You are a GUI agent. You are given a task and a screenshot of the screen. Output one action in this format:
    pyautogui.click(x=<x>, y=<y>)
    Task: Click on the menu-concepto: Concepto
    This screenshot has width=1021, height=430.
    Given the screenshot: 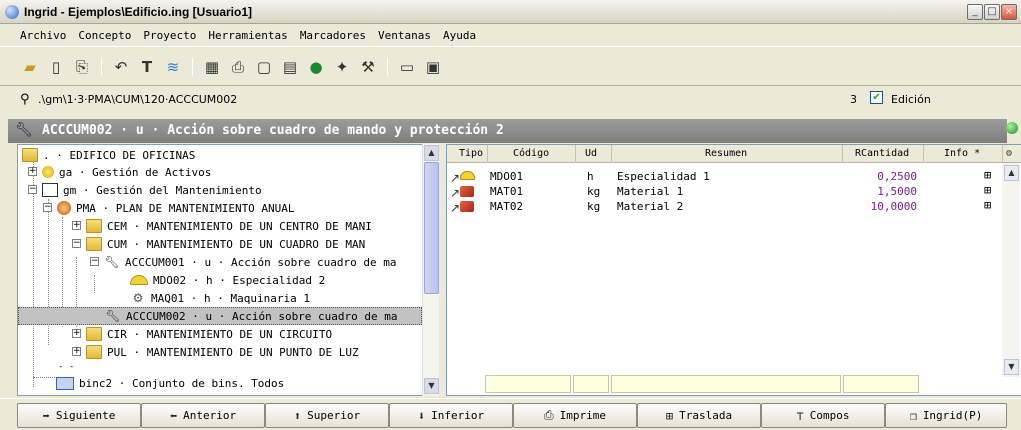 What is the action you would take?
    pyautogui.click(x=104, y=35)
    